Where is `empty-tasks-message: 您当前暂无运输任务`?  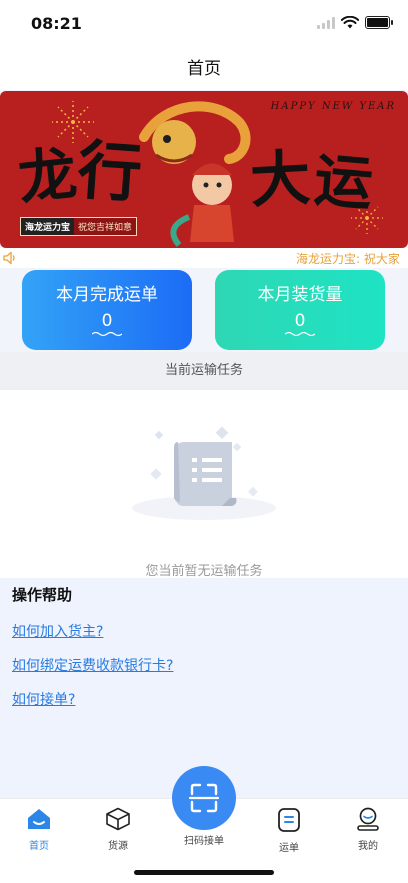 empty-tasks-message: 您当前暂无运输任务 is located at coordinates (204, 571).